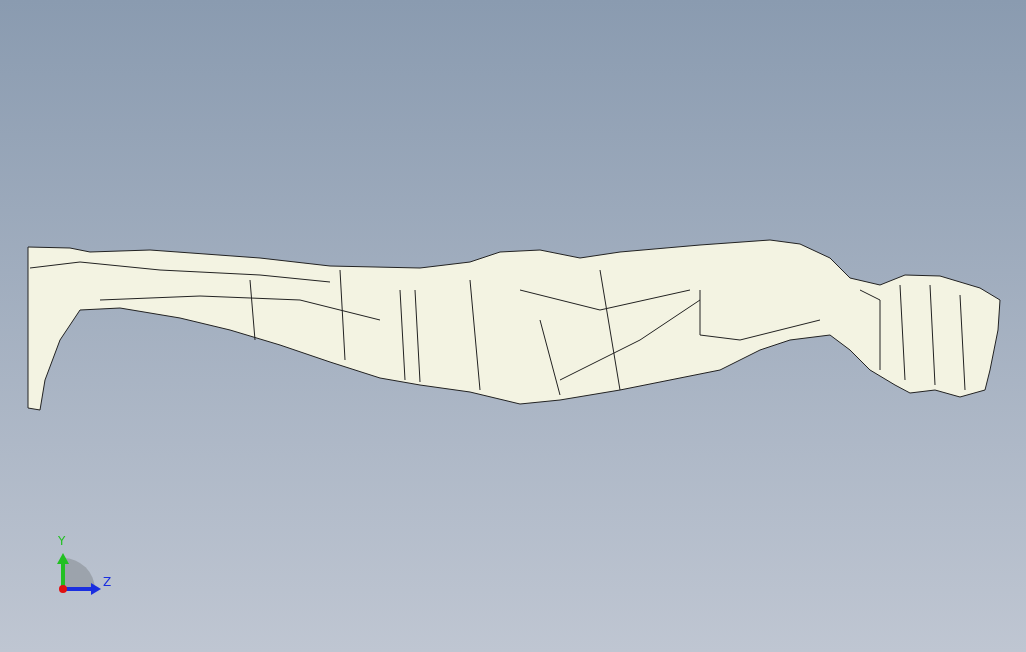 The width and height of the screenshot is (1026, 652). What do you see at coordinates (62, 541) in the screenshot?
I see `axis-label: Y` at bounding box center [62, 541].